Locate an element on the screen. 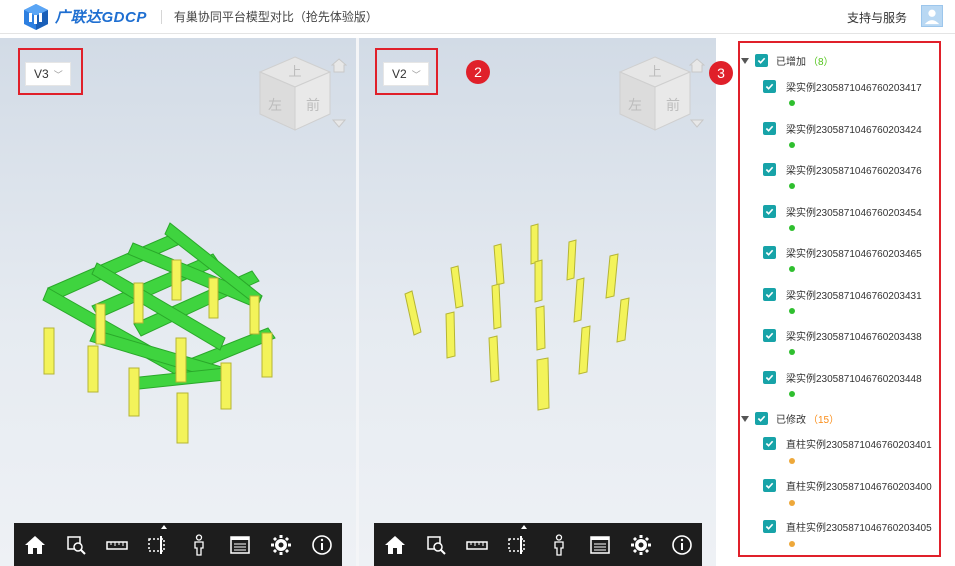 The image size is (955, 566). logo: 广联达GDCP is located at coordinates (84, 17).